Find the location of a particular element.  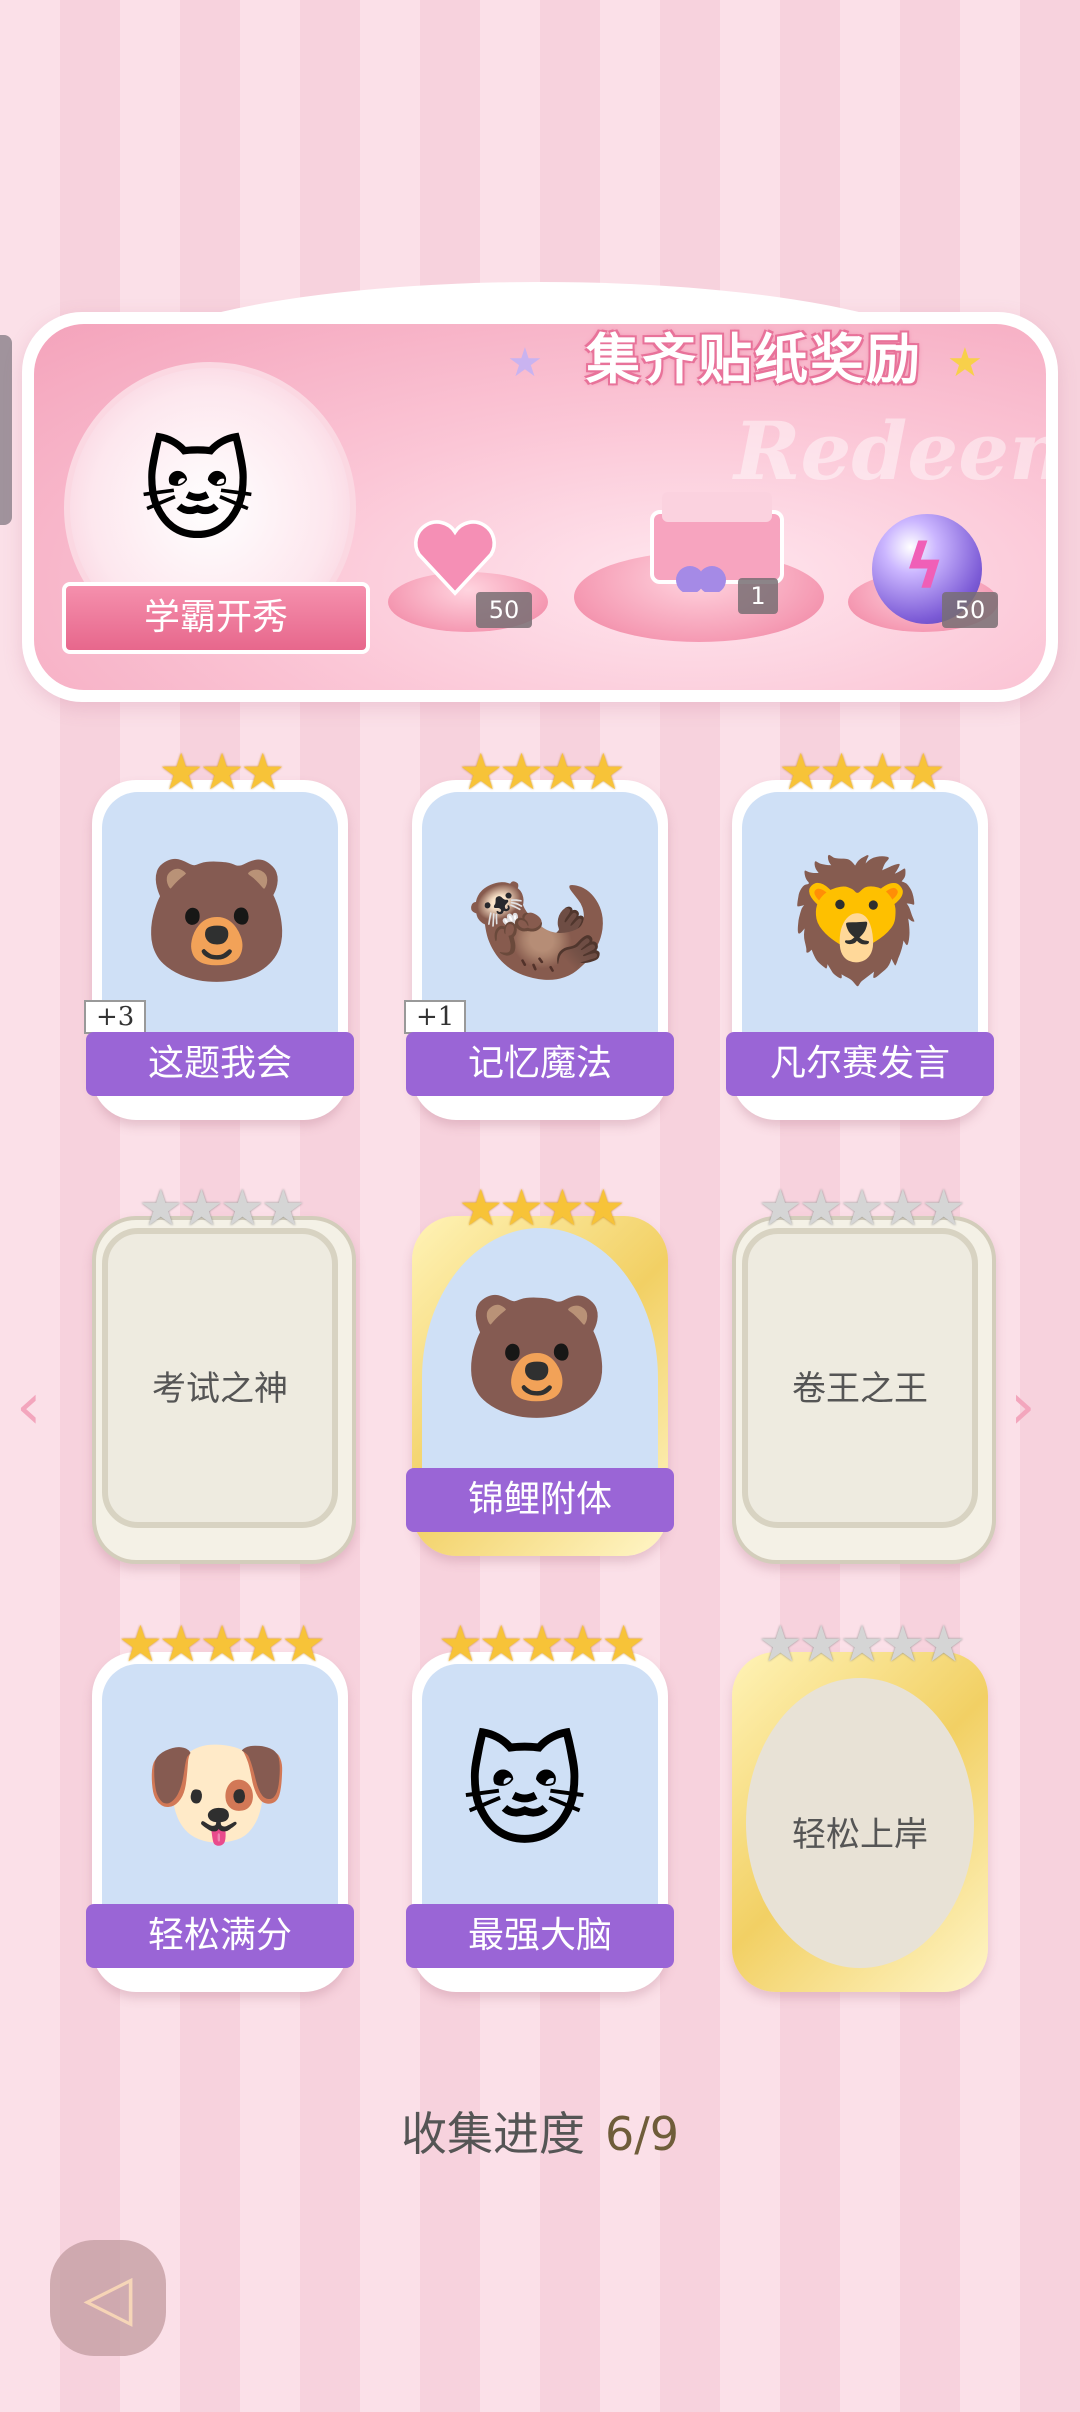

gift-box-icon is located at coordinates (717, 538).